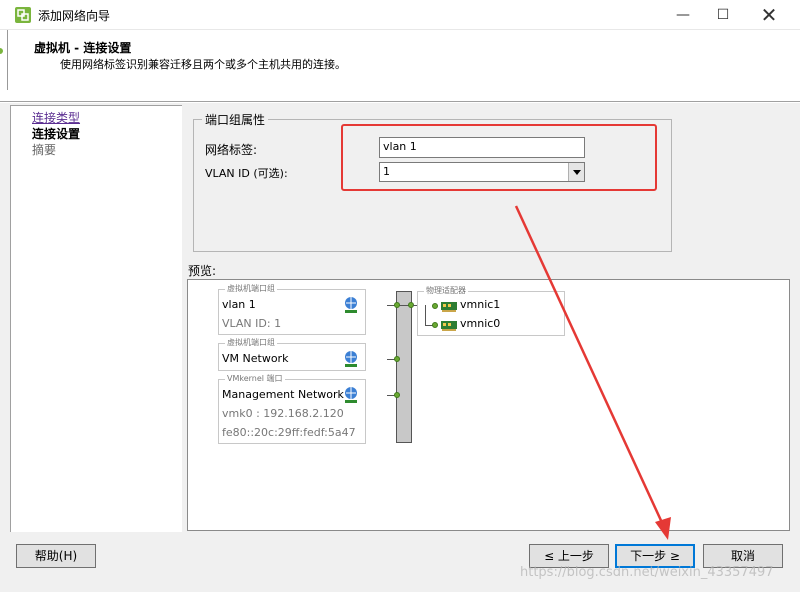 Image resolution: width=800 pixels, height=592 pixels. I want to click on adapter-bus-line, so click(425, 315).